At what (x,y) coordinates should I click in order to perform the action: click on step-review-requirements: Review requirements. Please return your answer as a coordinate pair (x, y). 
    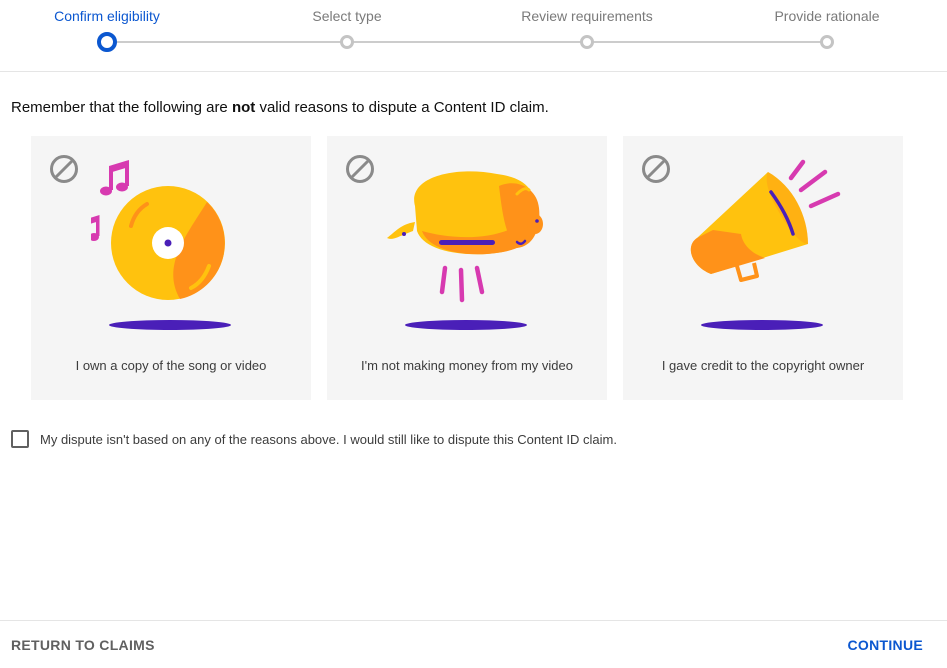
    Looking at the image, I should click on (587, 36).